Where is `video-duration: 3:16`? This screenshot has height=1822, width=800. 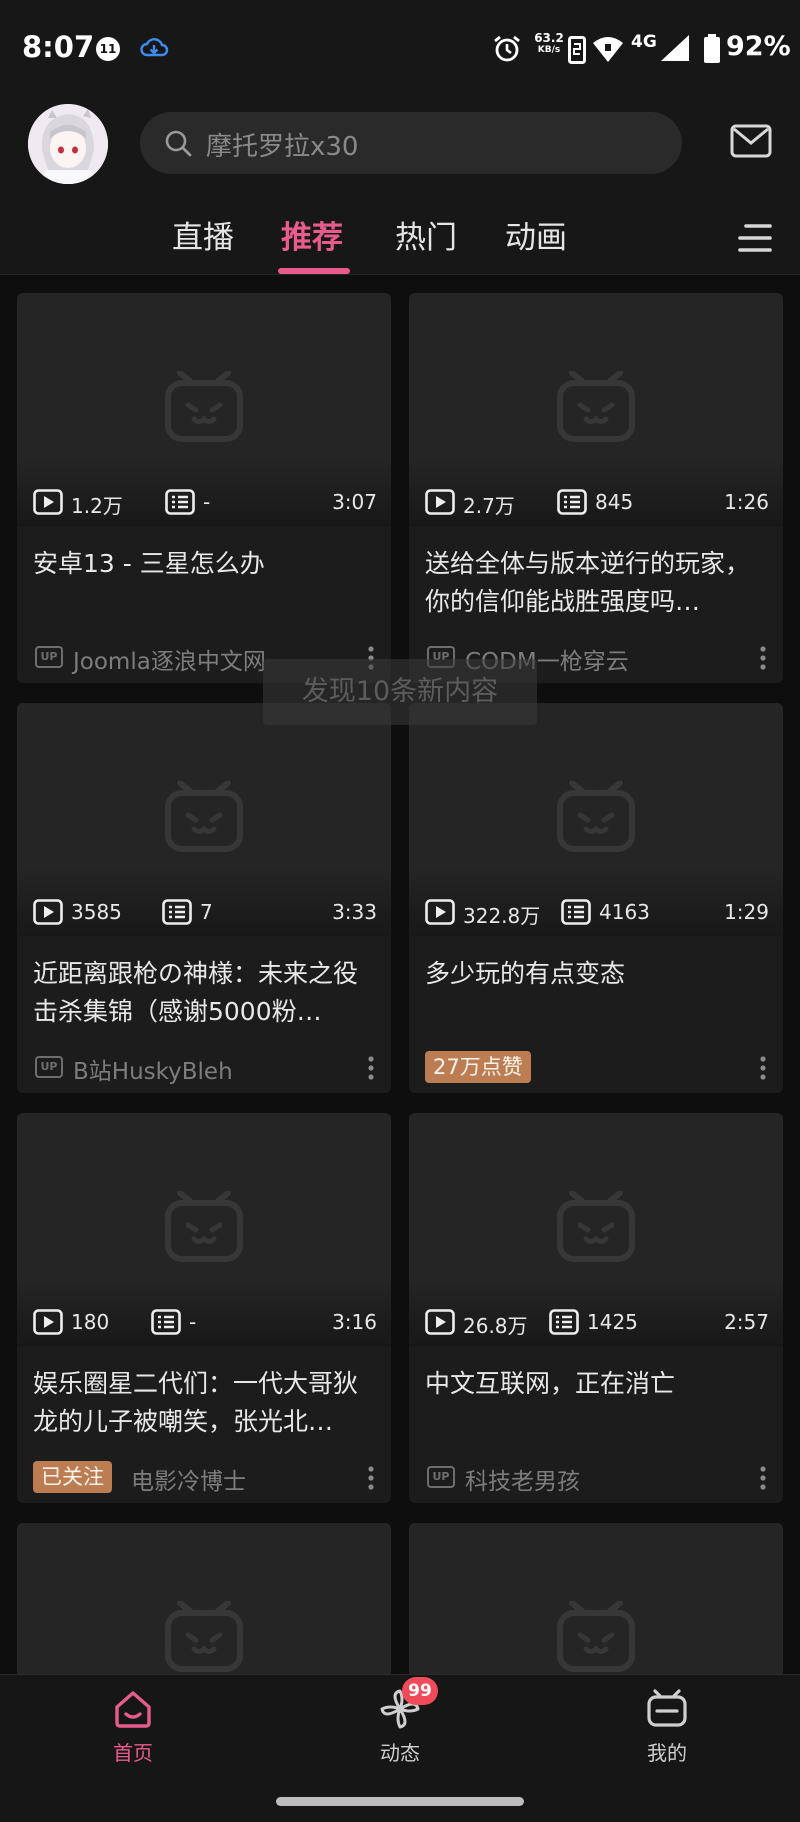
video-duration: 3:16 is located at coordinates (354, 1322).